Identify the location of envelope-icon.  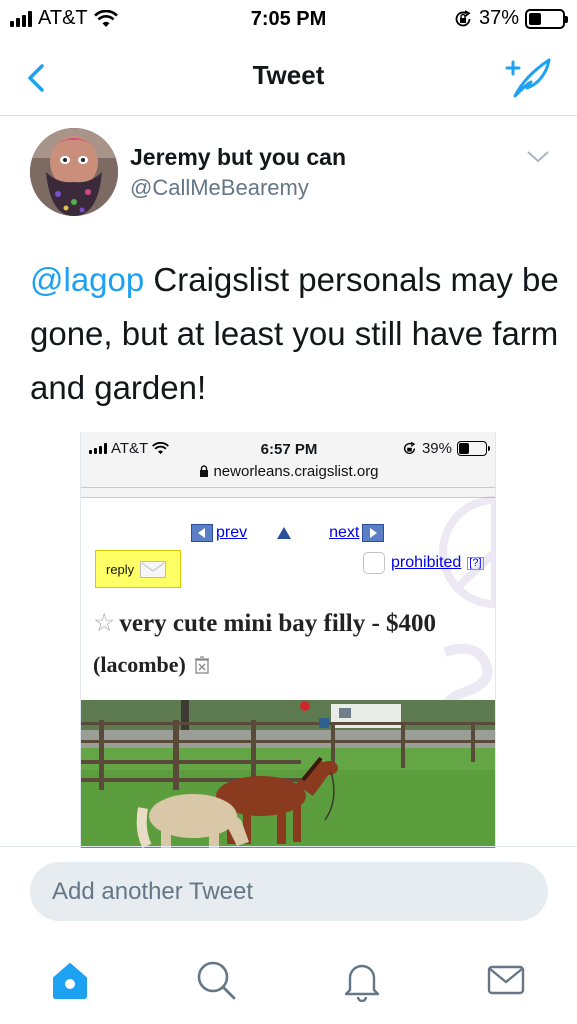
(153, 569).